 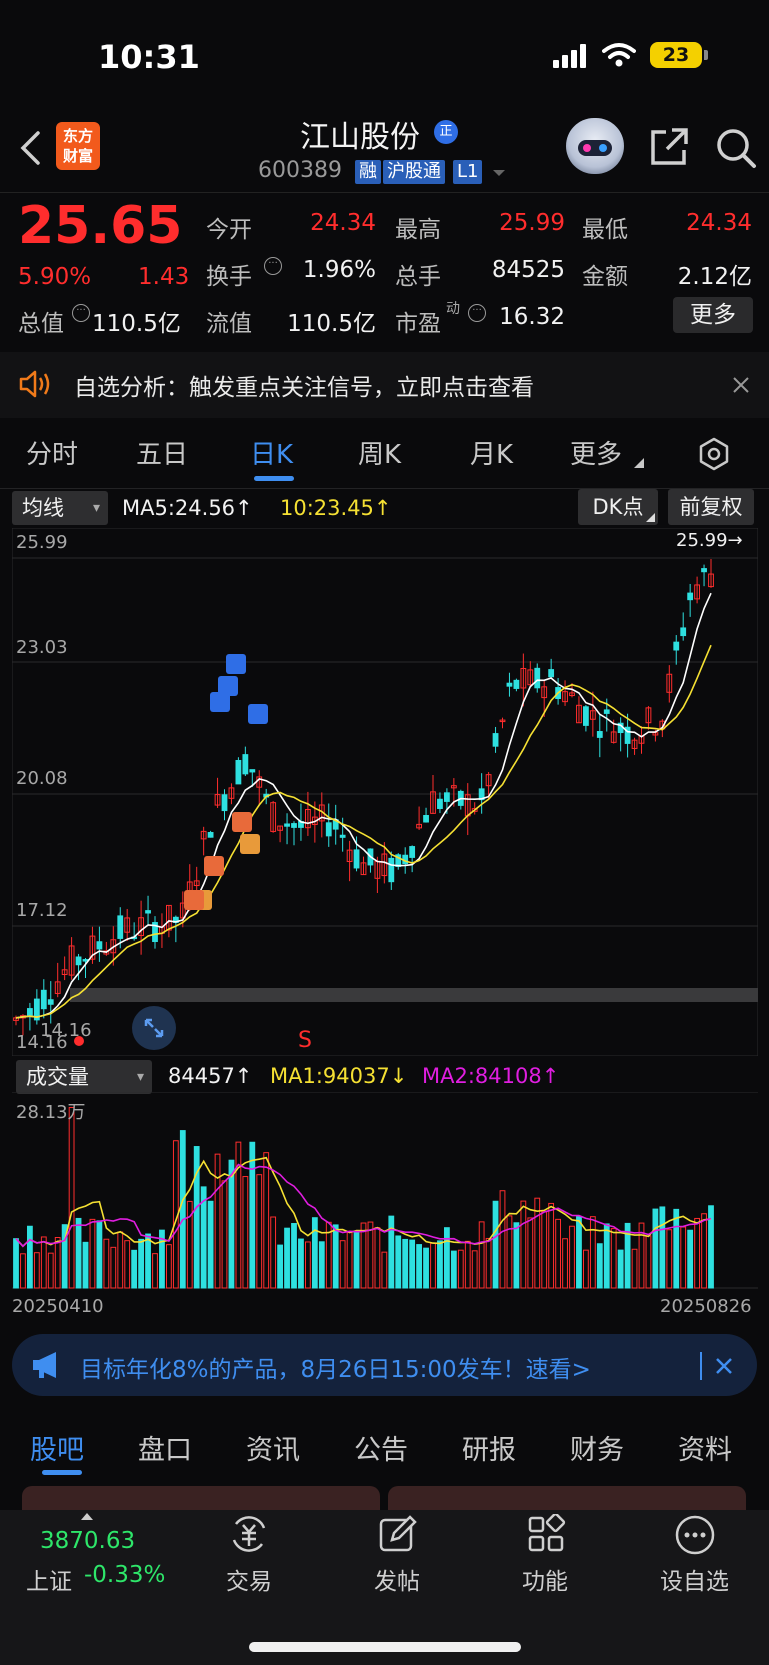 I want to click on turnover-label: 换手, so click(x=229, y=277).